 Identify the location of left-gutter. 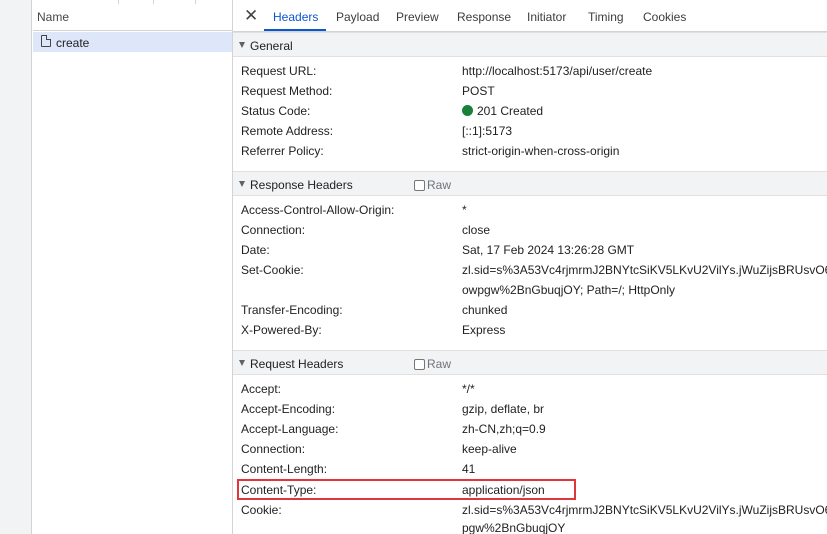
(16, 267).